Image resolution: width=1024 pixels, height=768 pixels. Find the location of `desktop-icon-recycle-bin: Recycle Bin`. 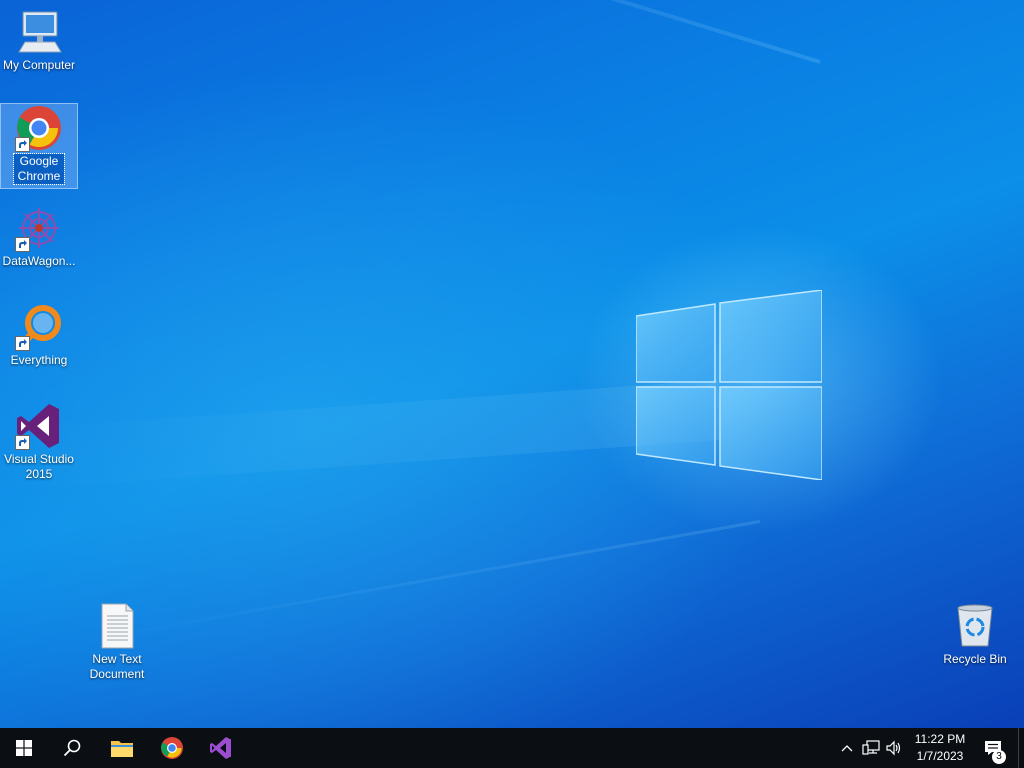

desktop-icon-recycle-bin: Recycle Bin is located at coordinates (975, 634).